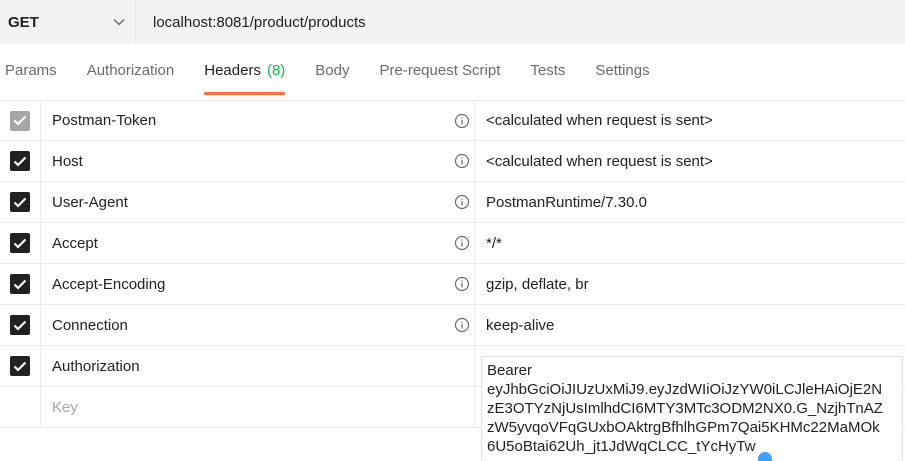  Describe the element at coordinates (258, 325) in the screenshot. I see `header-key-cell: Connection` at that location.